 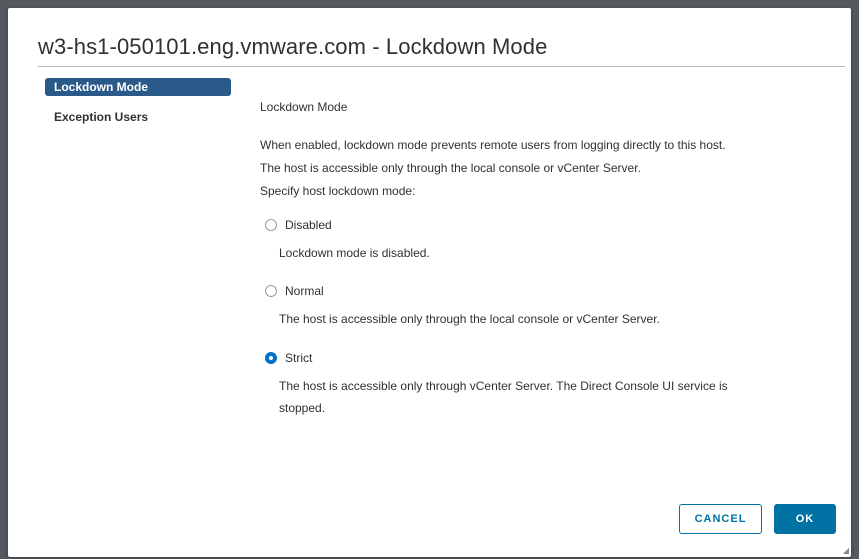 I want to click on radio-label-normal: Normal, so click(x=304, y=291).